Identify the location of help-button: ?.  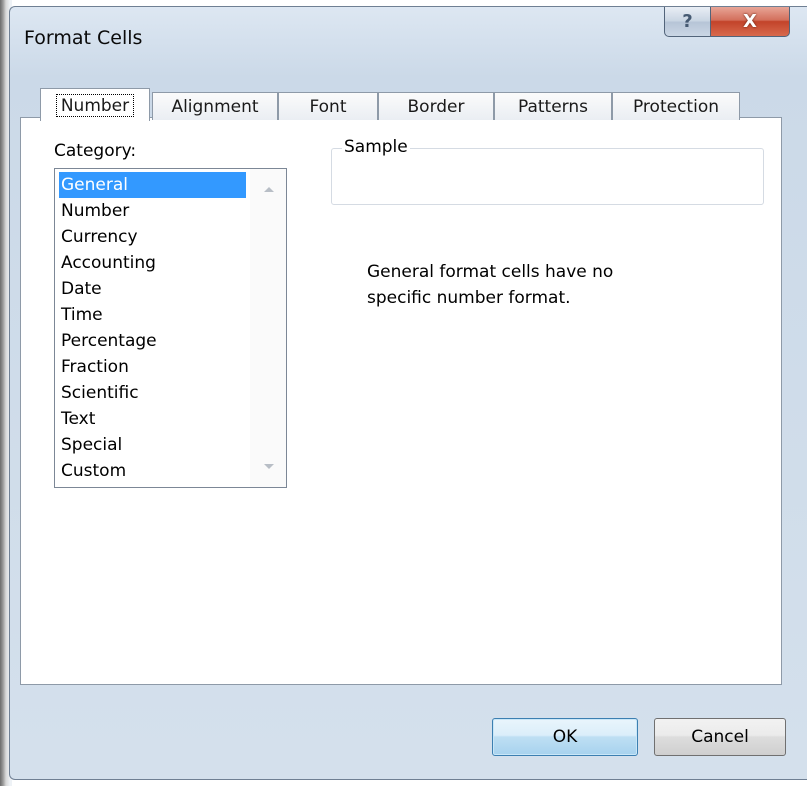
(687, 22).